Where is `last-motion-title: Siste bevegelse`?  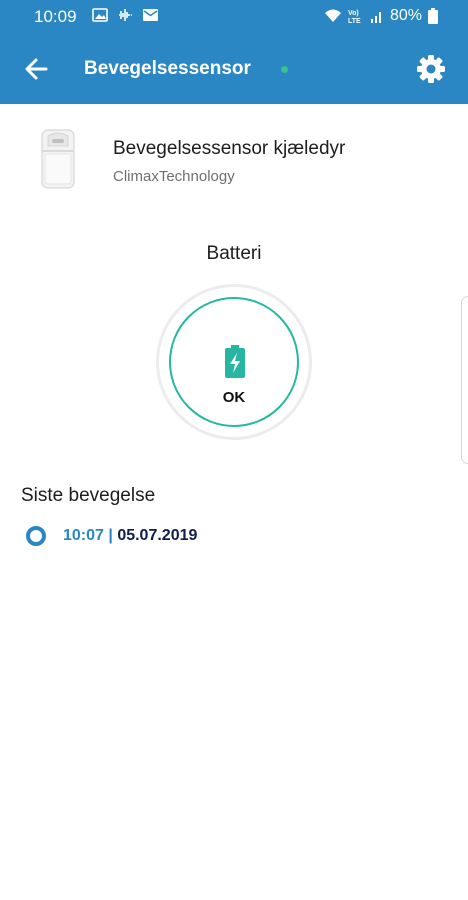 last-motion-title: Siste bevegelse is located at coordinates (88, 495).